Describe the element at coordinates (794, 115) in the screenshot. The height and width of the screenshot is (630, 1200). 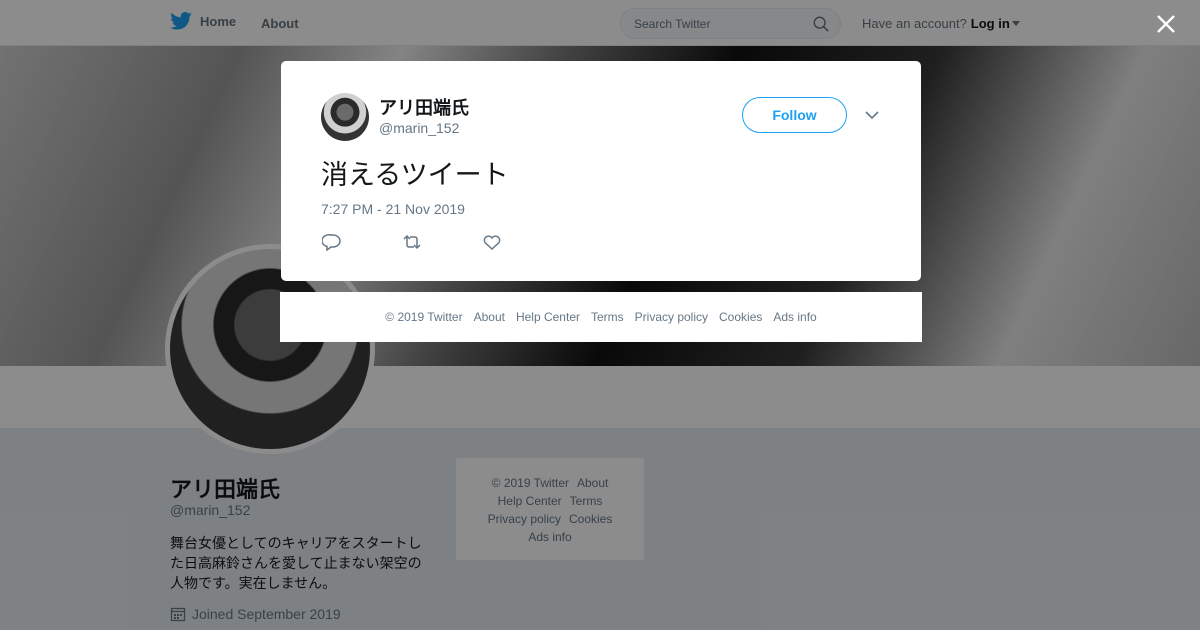
I see `follow-button: Follow` at that location.